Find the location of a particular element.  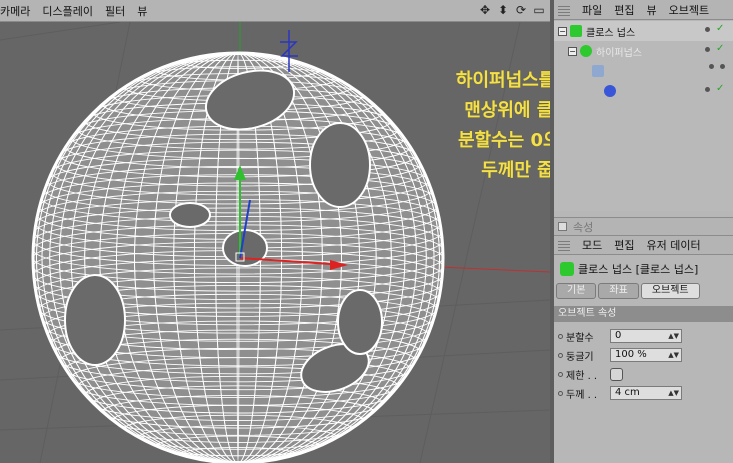

field-value: 0 is located at coordinates (618, 335).